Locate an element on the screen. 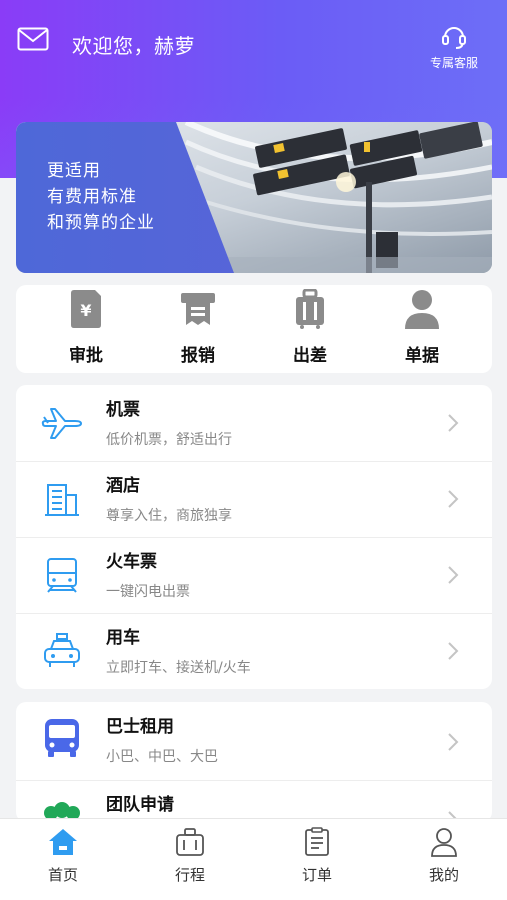 Image resolution: width=507 pixels, height=900 pixels. airplane-icon is located at coordinates (61, 423).